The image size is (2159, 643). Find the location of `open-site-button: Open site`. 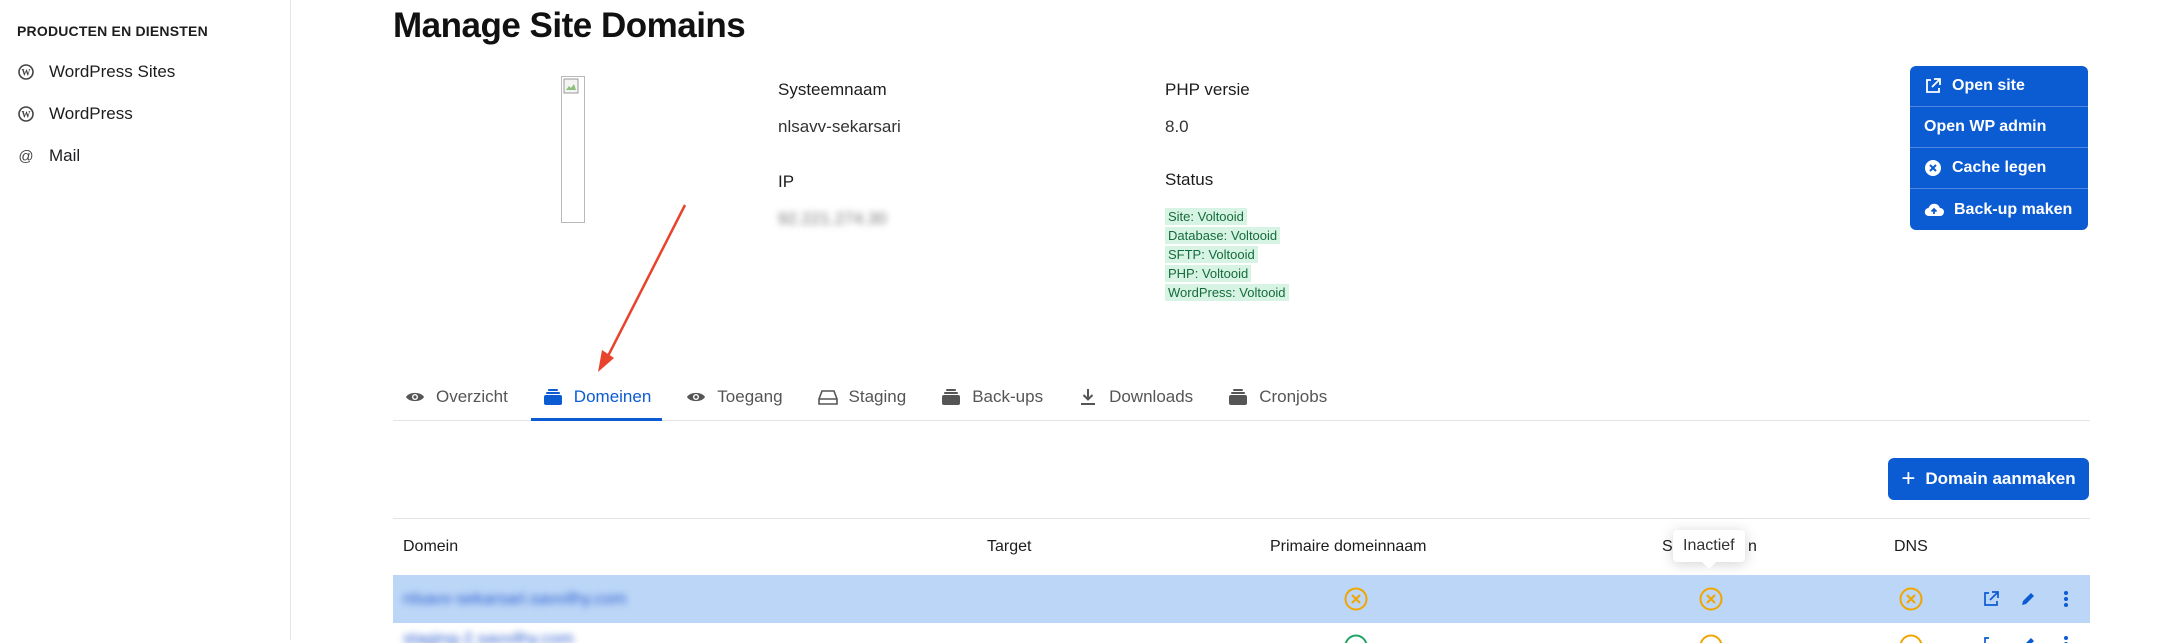

open-site-button: Open site is located at coordinates (1999, 86).